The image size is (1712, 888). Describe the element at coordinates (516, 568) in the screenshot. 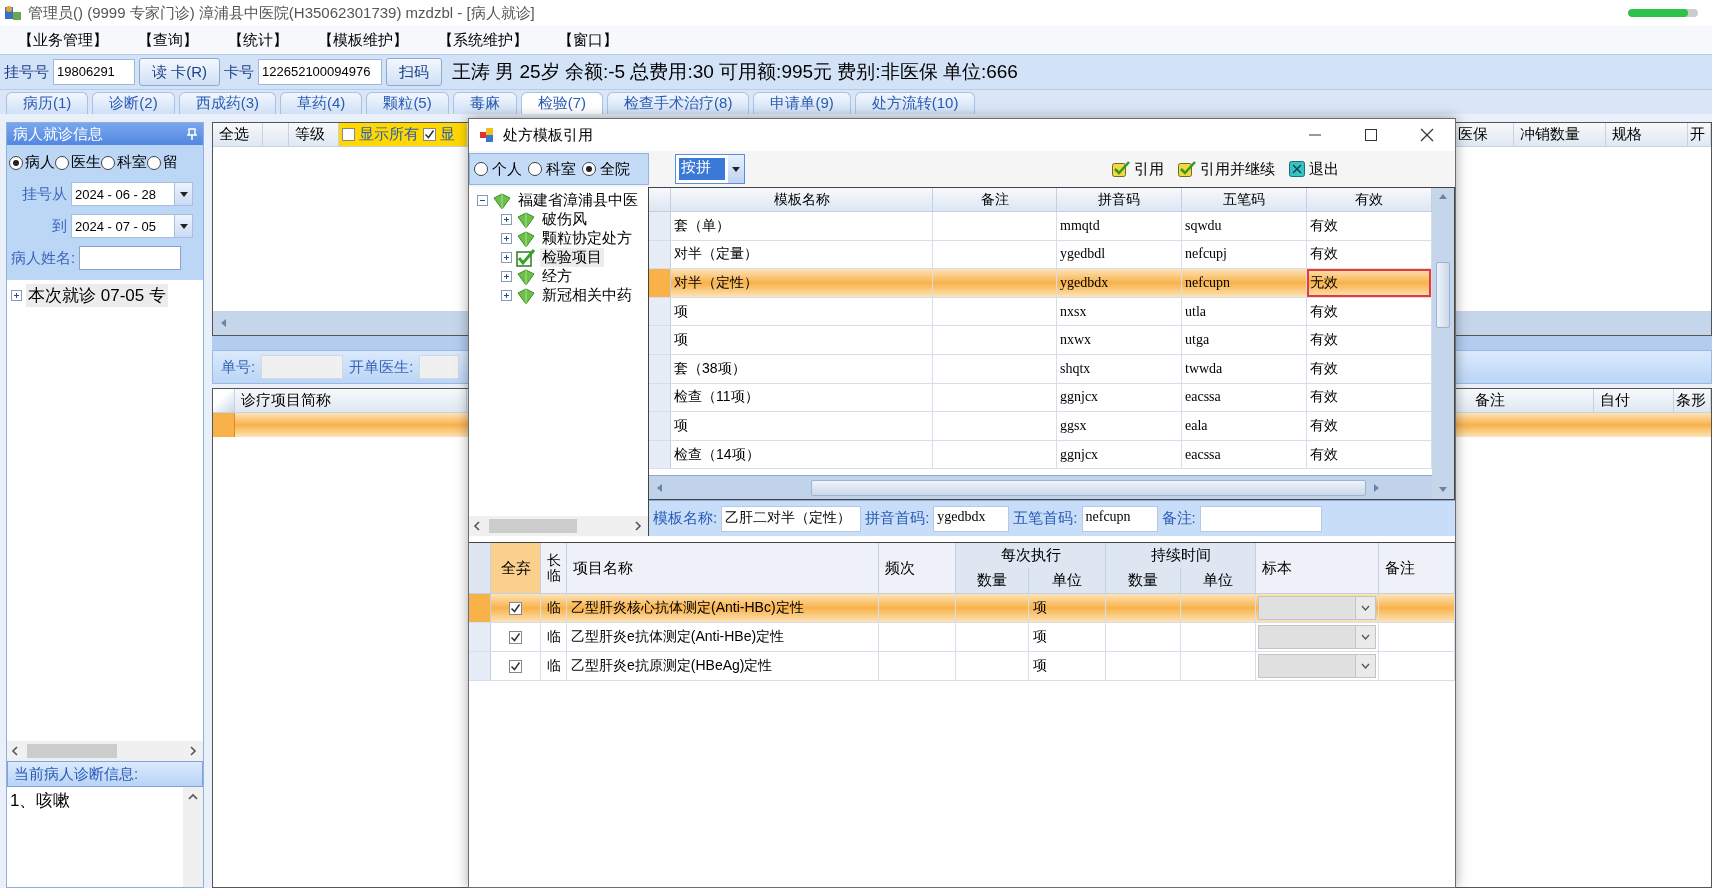

I see `column-header: 全弃` at that location.